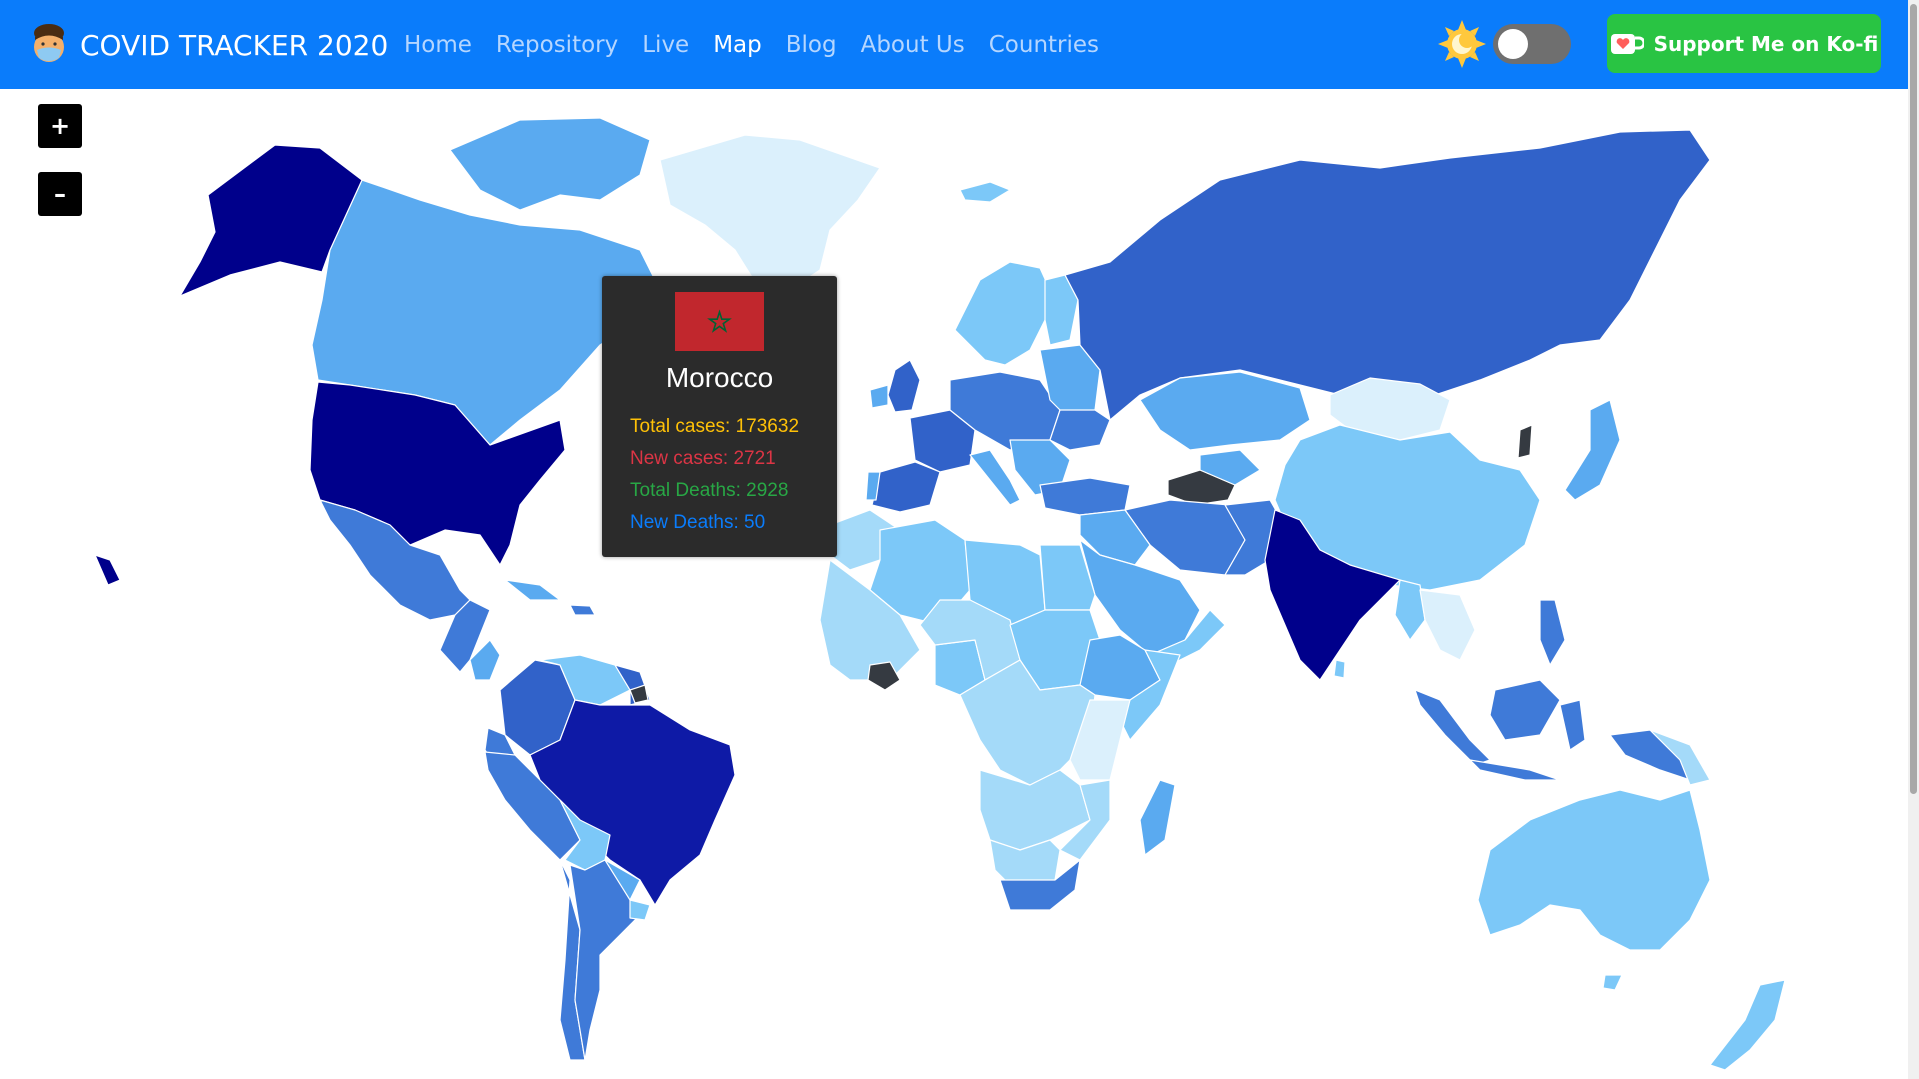  What do you see at coordinates (1513, 44) in the screenshot?
I see `toggle-knob` at bounding box center [1513, 44].